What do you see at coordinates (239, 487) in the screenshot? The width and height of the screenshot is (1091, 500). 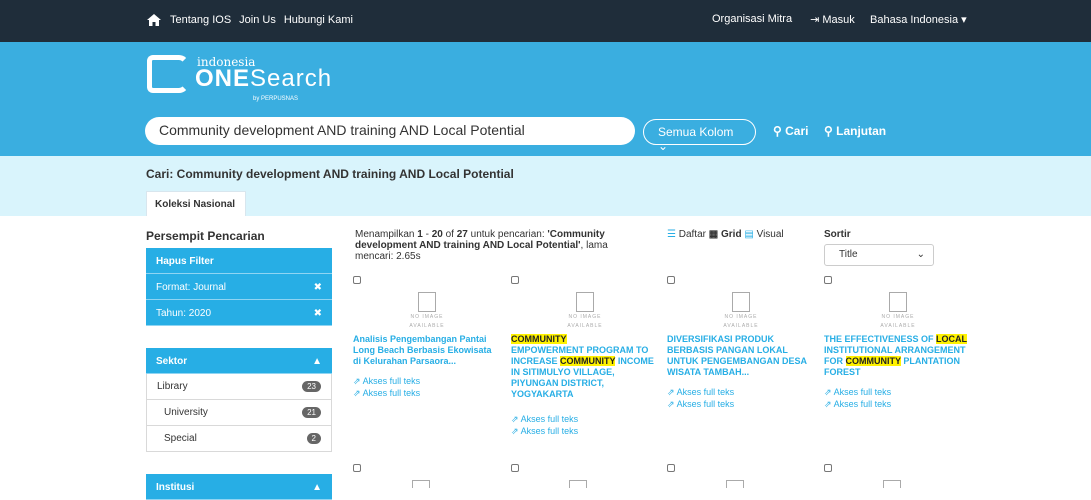 I see `facet-header-institusi: Institusi ▲` at bounding box center [239, 487].